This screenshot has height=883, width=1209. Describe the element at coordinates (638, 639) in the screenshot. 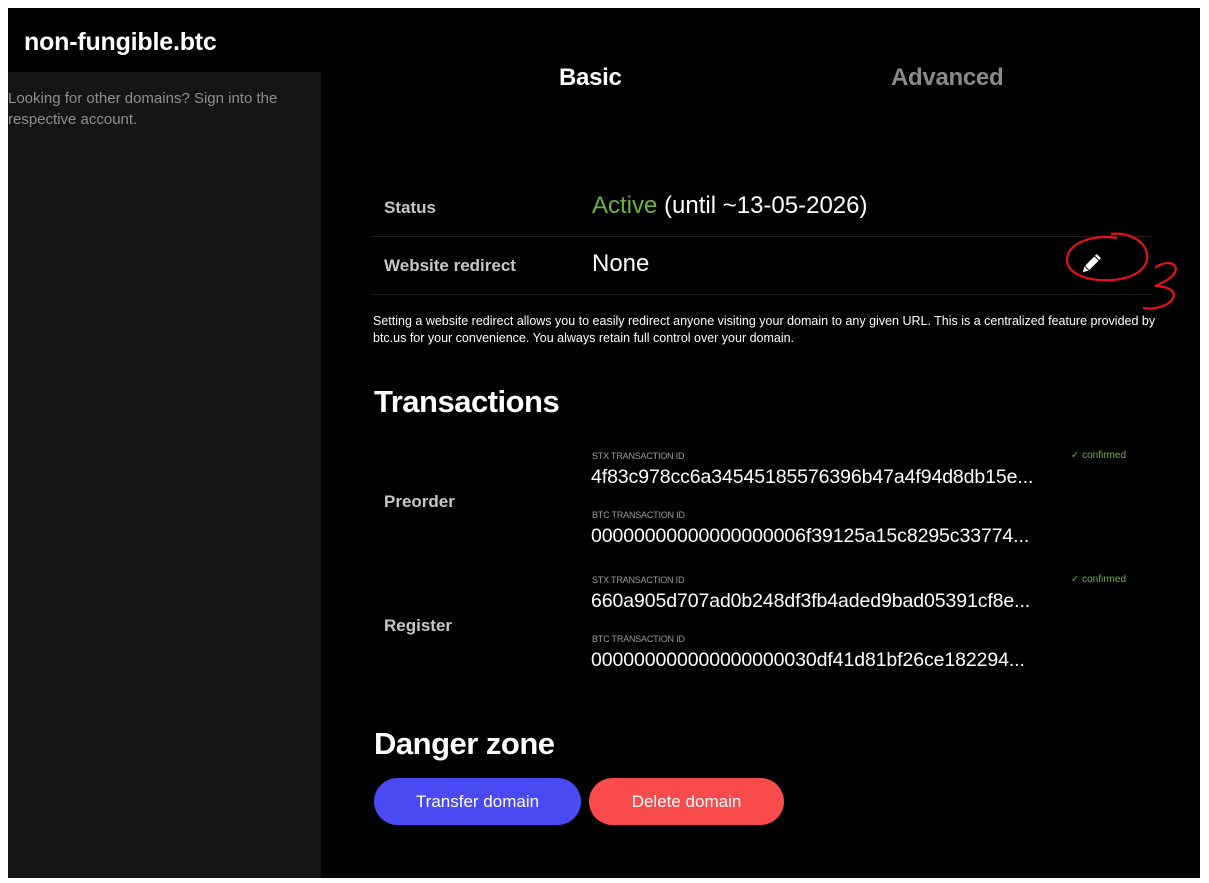

I see `register-btc-caption: BTC TRANSACTION ID` at that location.